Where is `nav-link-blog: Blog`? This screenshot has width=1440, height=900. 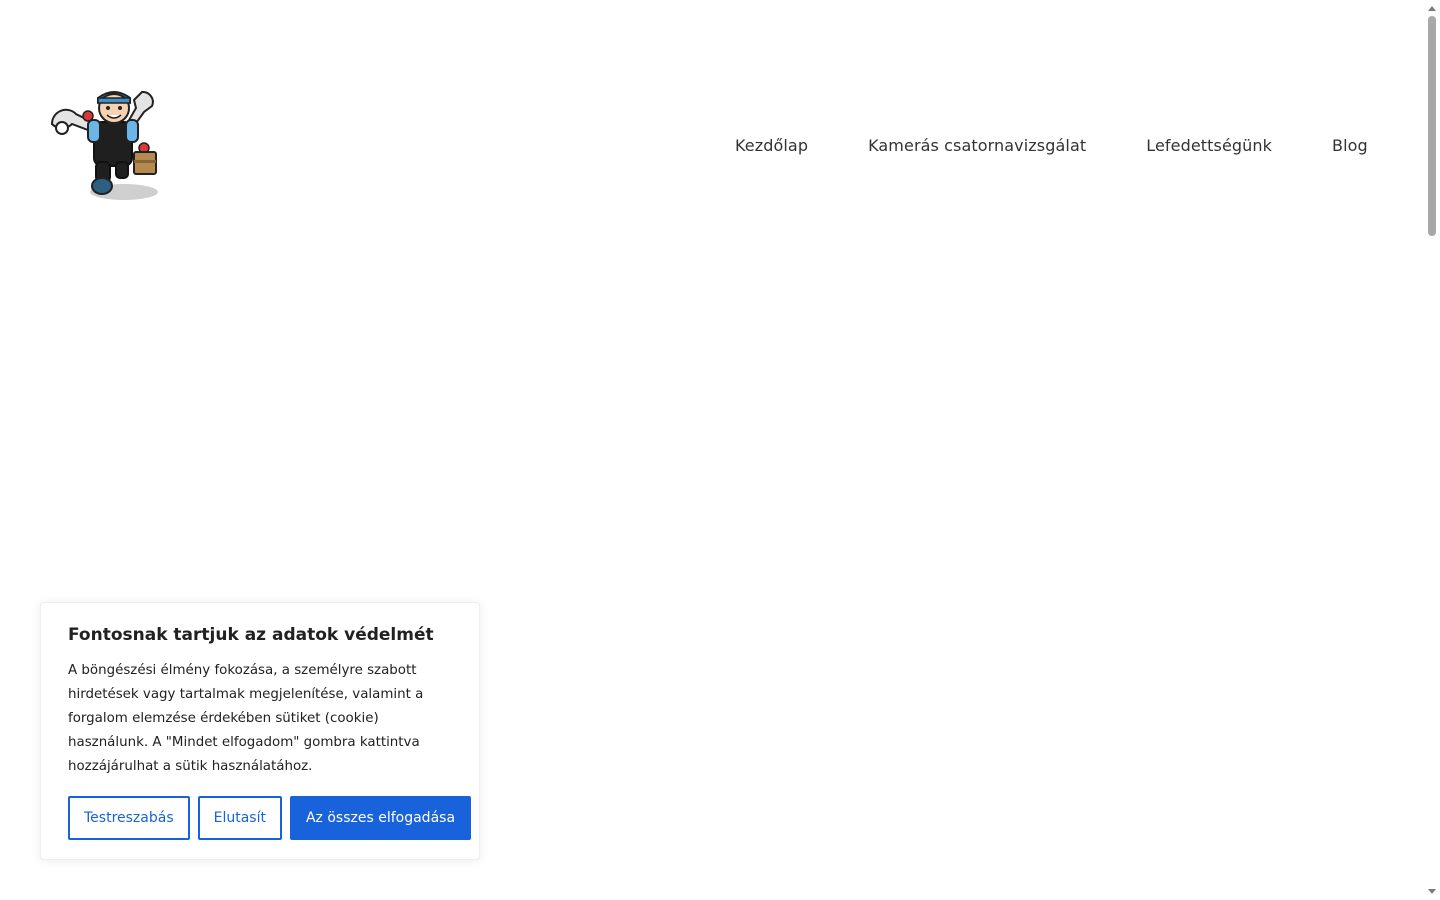 nav-link-blog: Blog is located at coordinates (1350, 145).